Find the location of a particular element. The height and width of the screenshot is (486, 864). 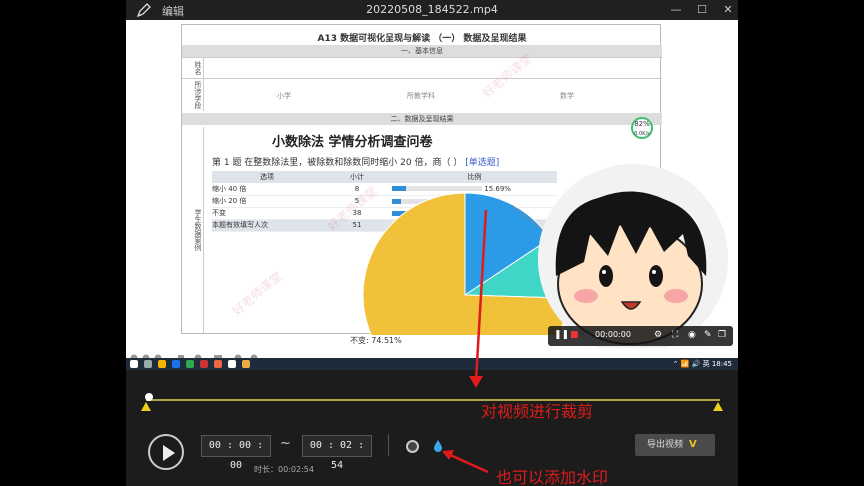

folder-icon is located at coordinates (162, 364).